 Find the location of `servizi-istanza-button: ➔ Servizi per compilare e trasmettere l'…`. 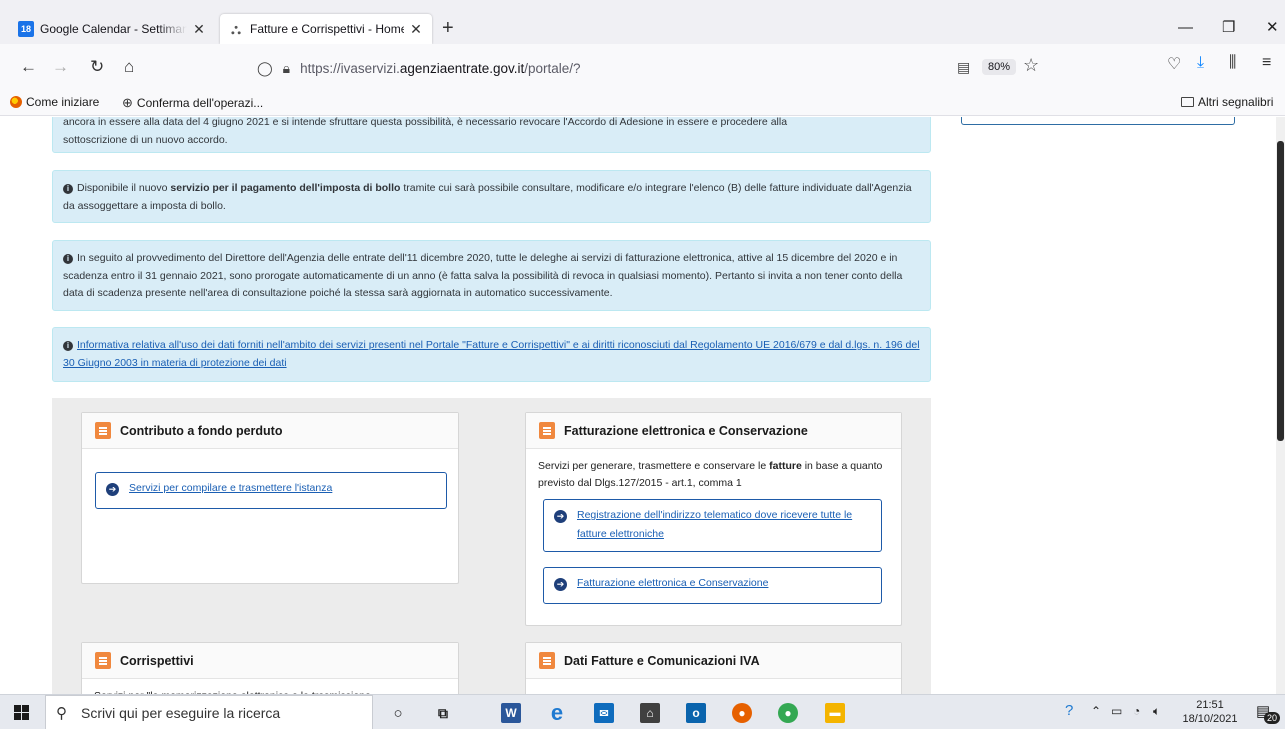

servizi-istanza-button: ➔ Servizi per compilare e trasmettere l'… is located at coordinates (271, 490).